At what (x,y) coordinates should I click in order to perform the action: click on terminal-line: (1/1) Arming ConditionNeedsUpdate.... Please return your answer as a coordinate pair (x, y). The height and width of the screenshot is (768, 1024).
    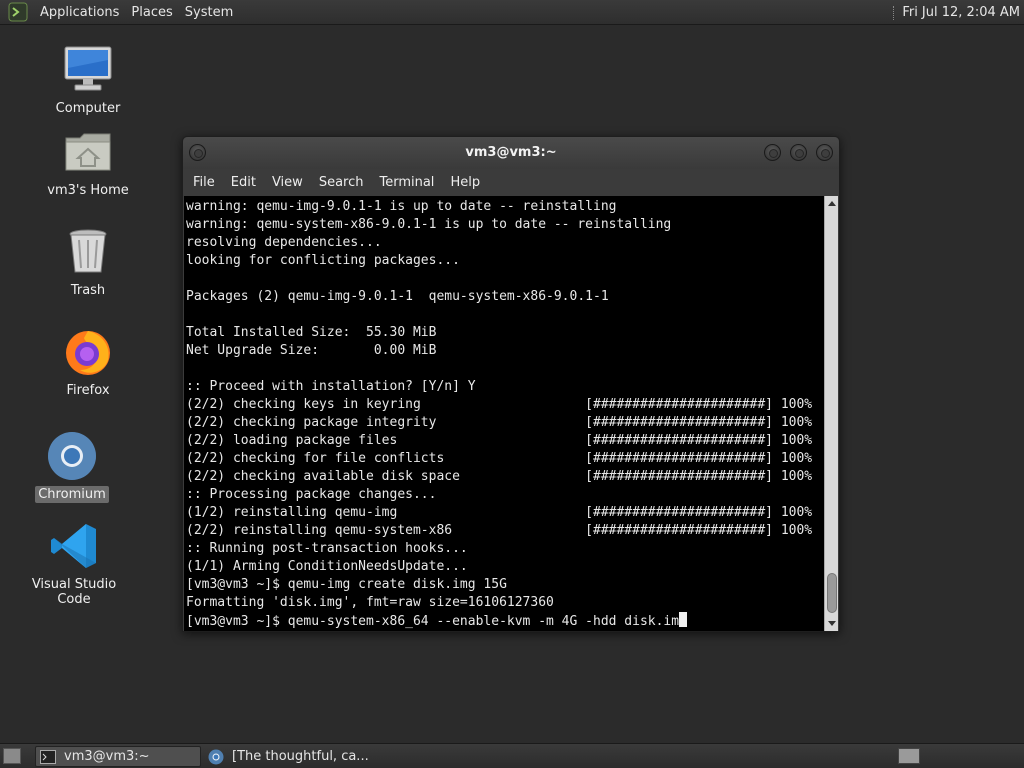
    Looking at the image, I should click on (327, 566).